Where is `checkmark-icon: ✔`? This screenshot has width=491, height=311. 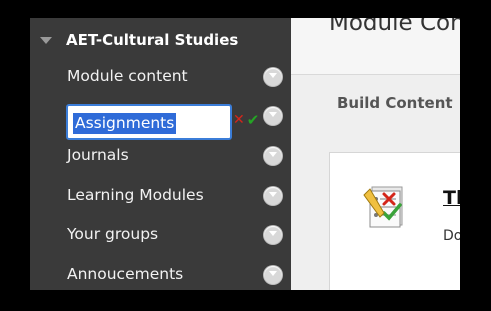
checkmark-icon: ✔ is located at coordinates (253, 120).